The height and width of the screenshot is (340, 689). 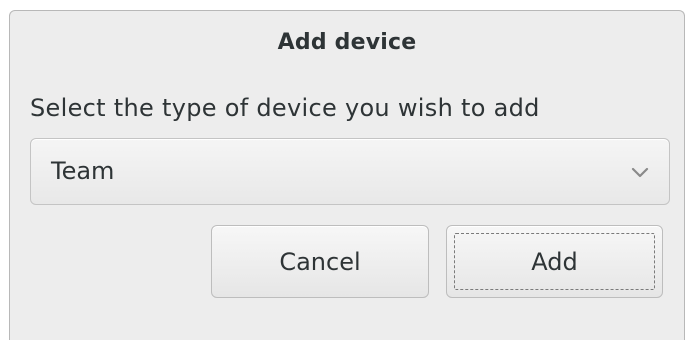 I want to click on dialog-title: Add device, so click(x=347, y=42).